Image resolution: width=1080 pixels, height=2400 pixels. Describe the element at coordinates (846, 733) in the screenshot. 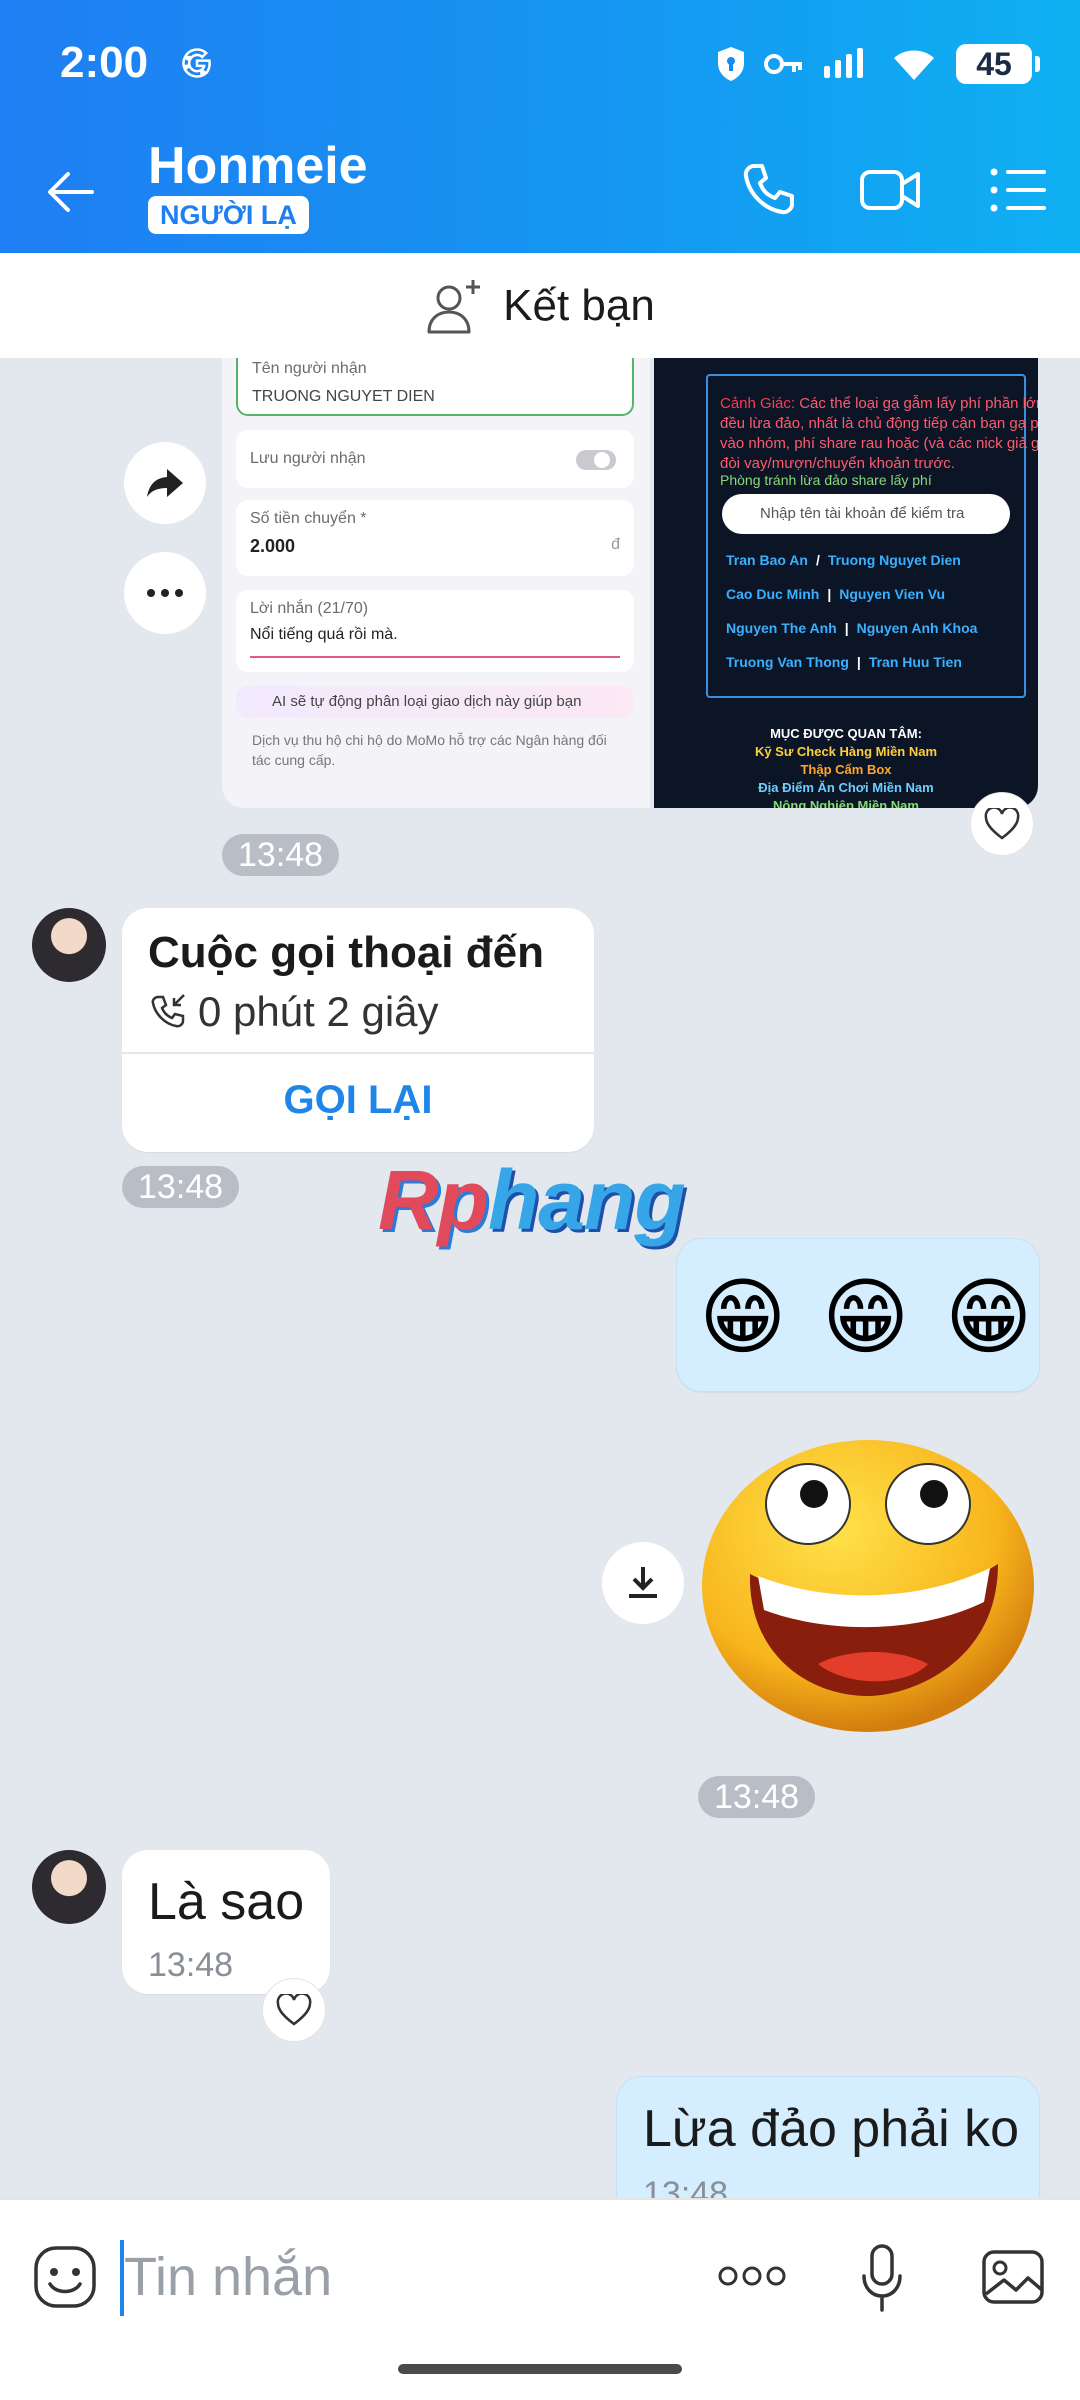

I see `interest-title: MỤC ĐƯỢC QUAN TÂM:` at that location.